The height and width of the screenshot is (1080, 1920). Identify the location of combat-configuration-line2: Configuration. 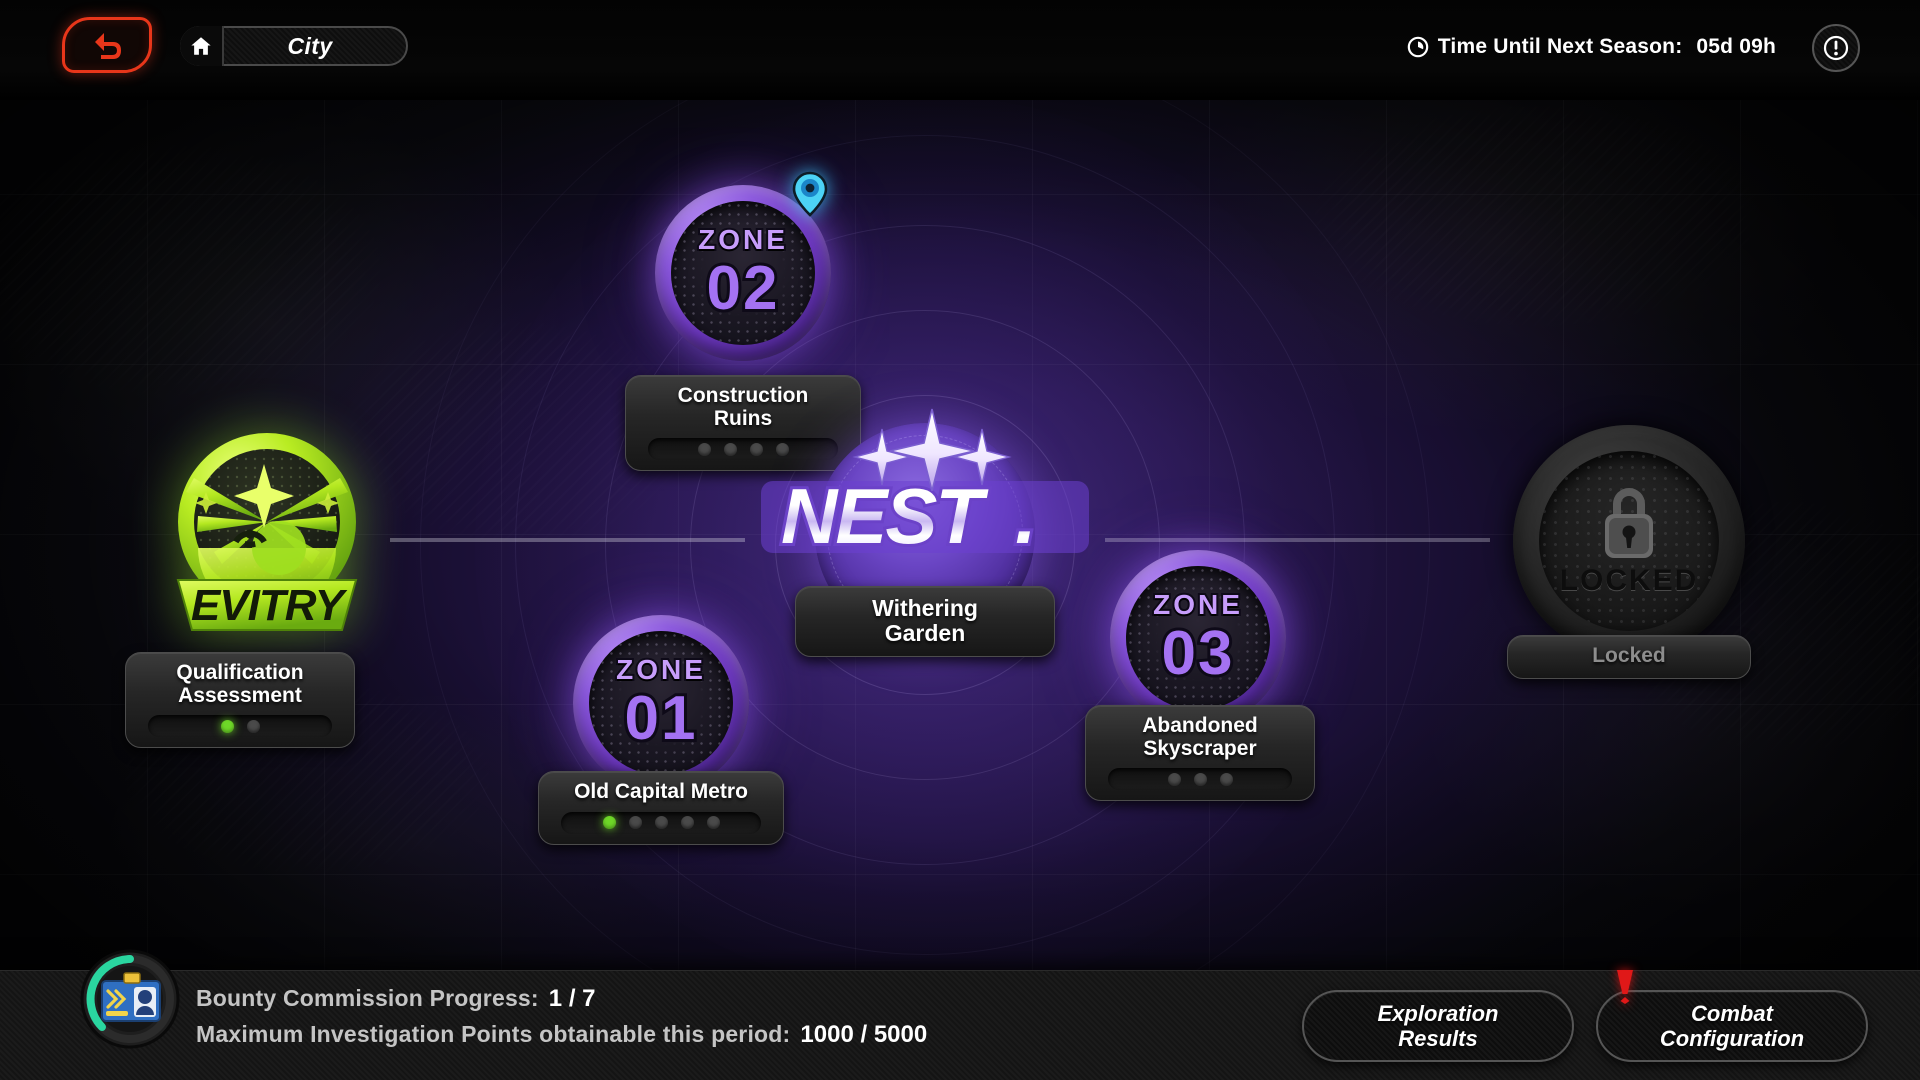
(1732, 1038).